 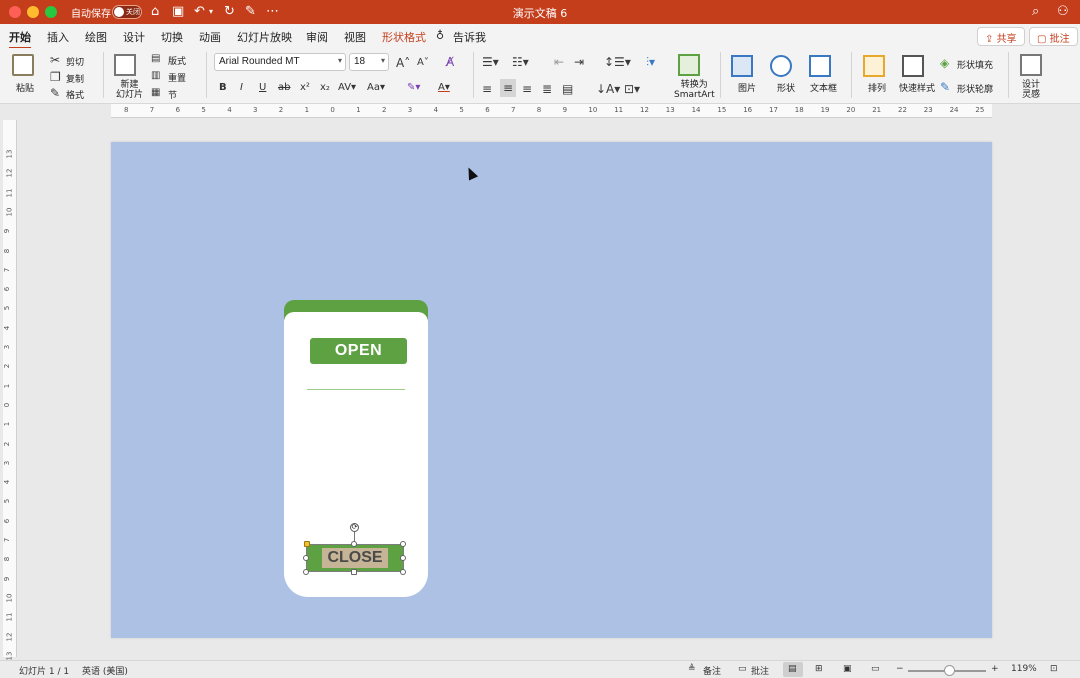 I want to click on numbering-icon: ☷▾, so click(x=520, y=62).